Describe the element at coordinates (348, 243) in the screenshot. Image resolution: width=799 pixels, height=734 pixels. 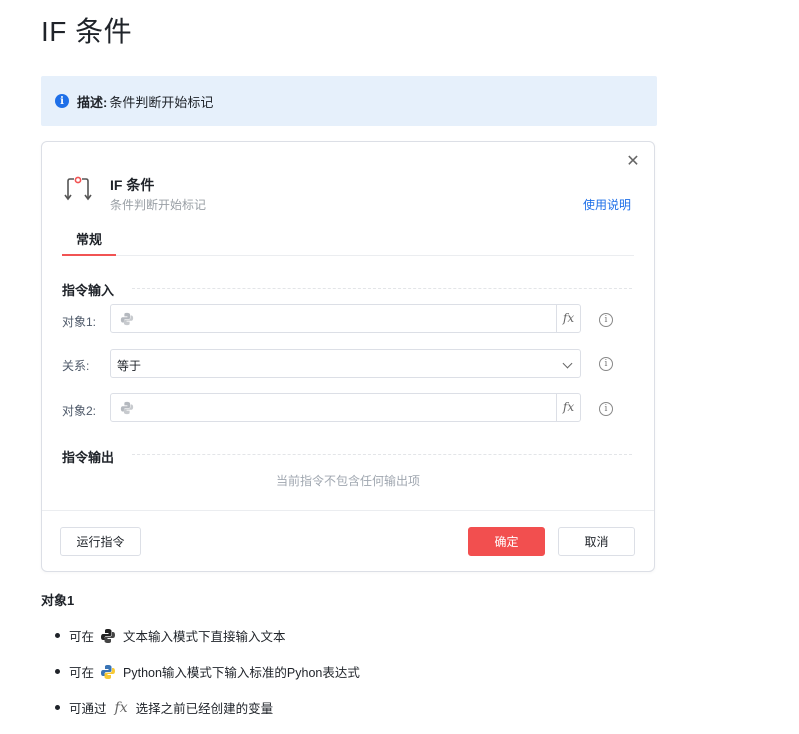
I see `tab-bar: 常规` at that location.